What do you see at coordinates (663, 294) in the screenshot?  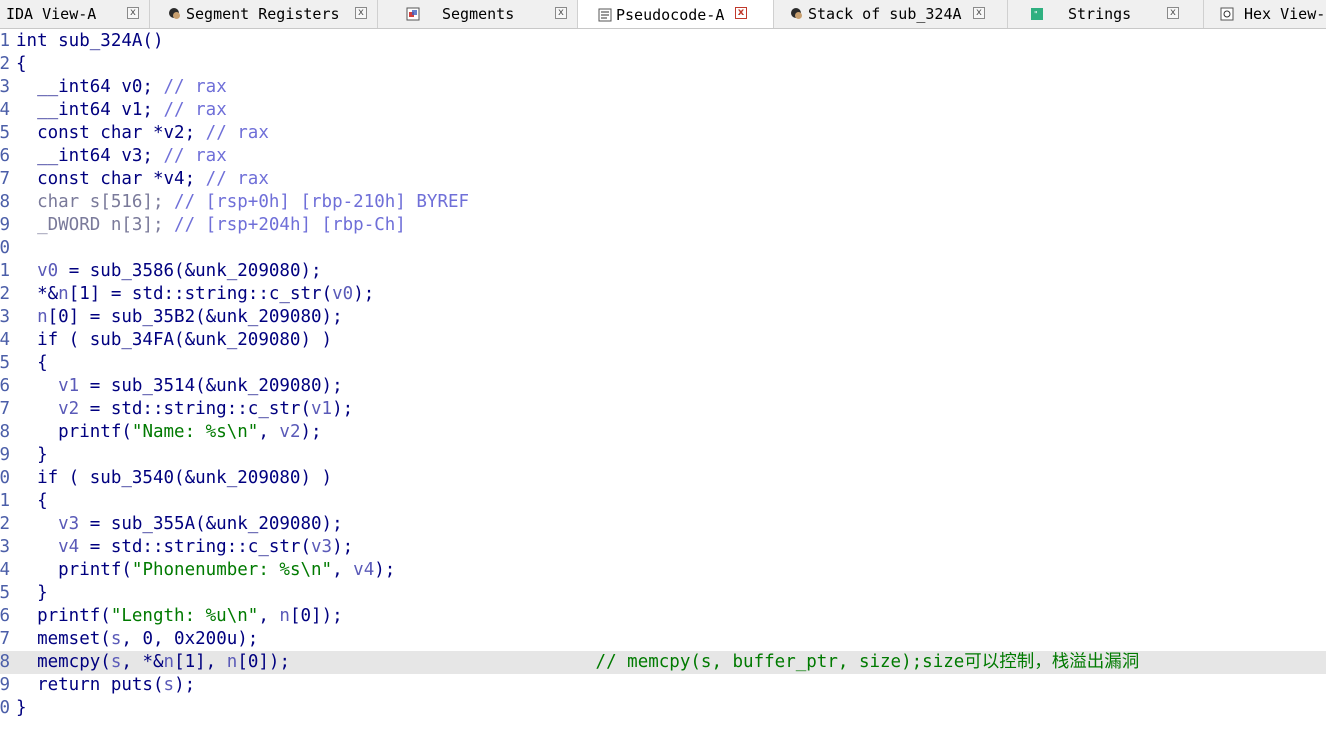 I see `code-line: 2 *&n[1] = std::string::c_str(v0);` at bounding box center [663, 294].